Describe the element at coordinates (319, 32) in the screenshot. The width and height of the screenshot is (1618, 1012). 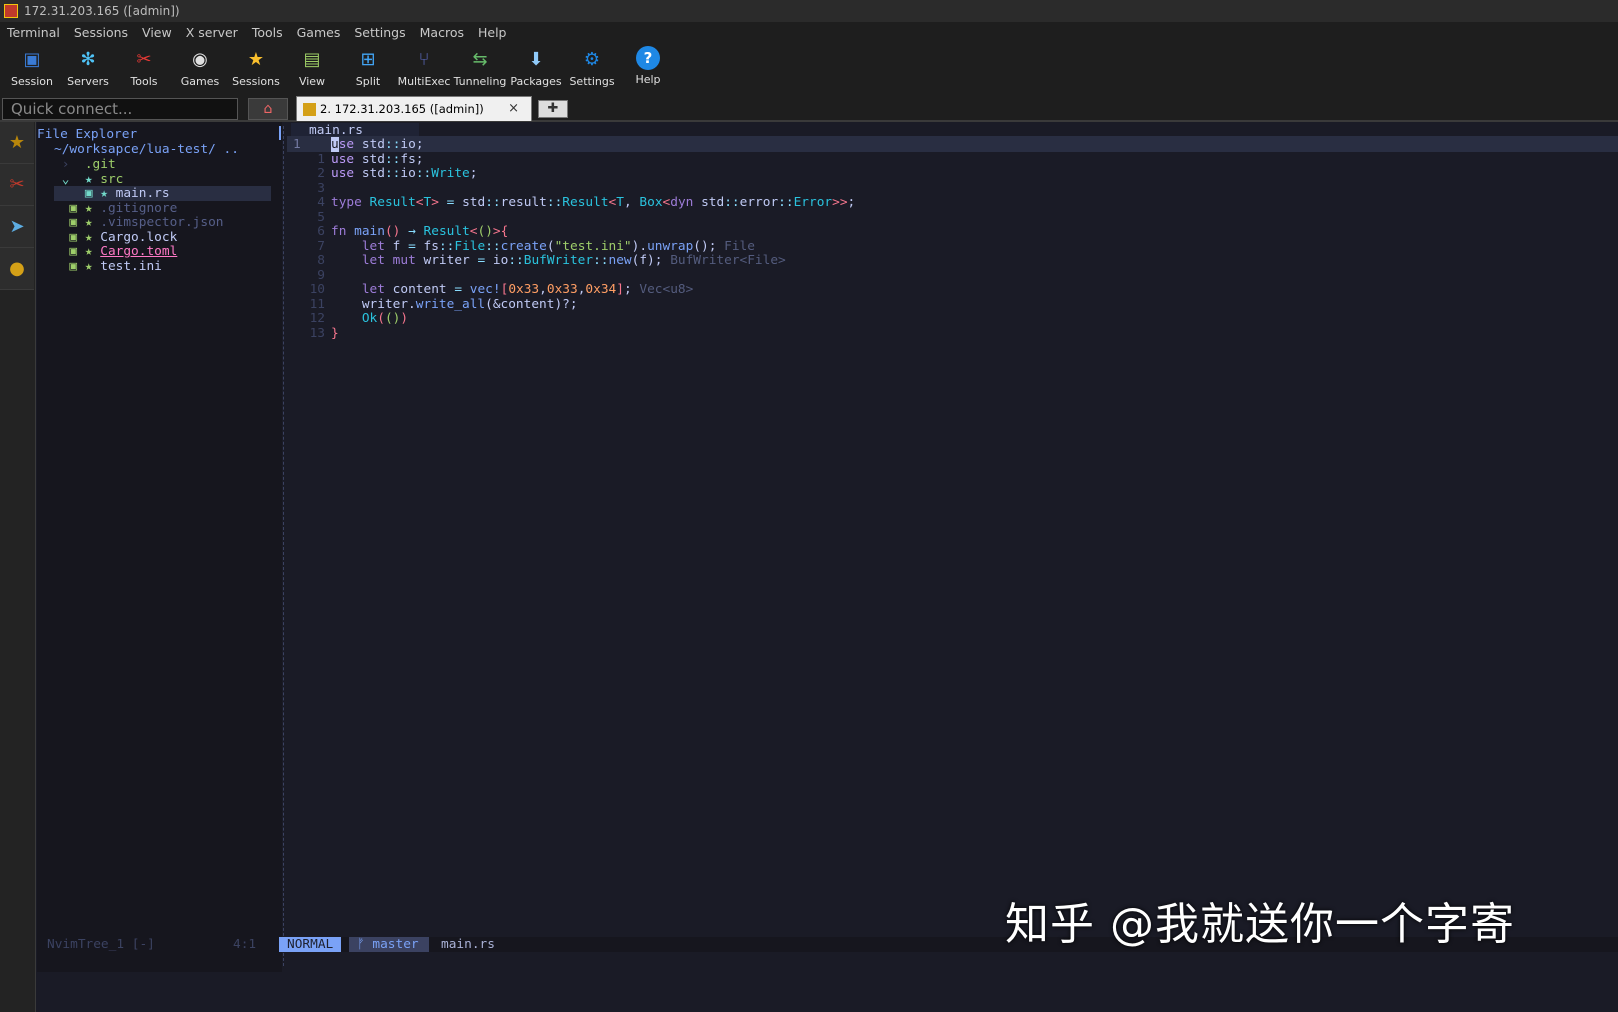
I see `menu-games: Games` at that location.